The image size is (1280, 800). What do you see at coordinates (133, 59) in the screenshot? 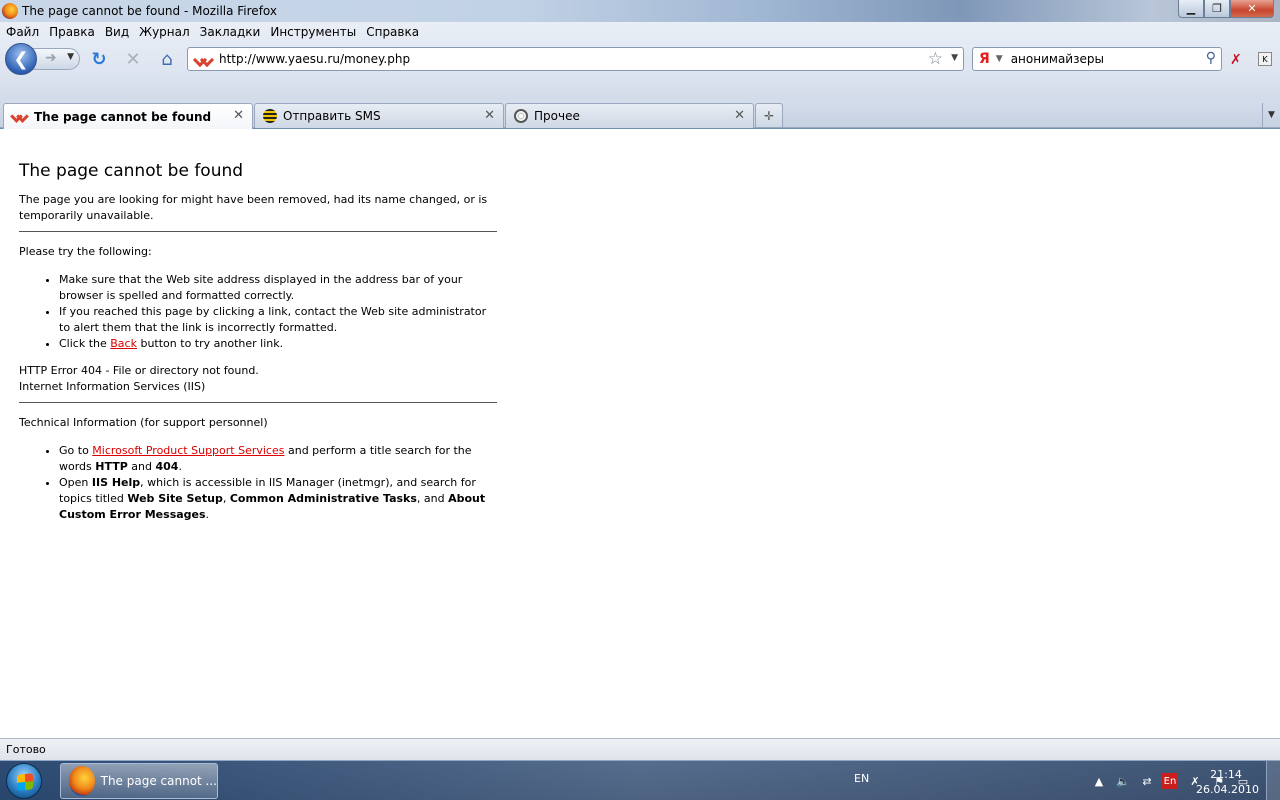
I see `stop-button: ✕` at bounding box center [133, 59].